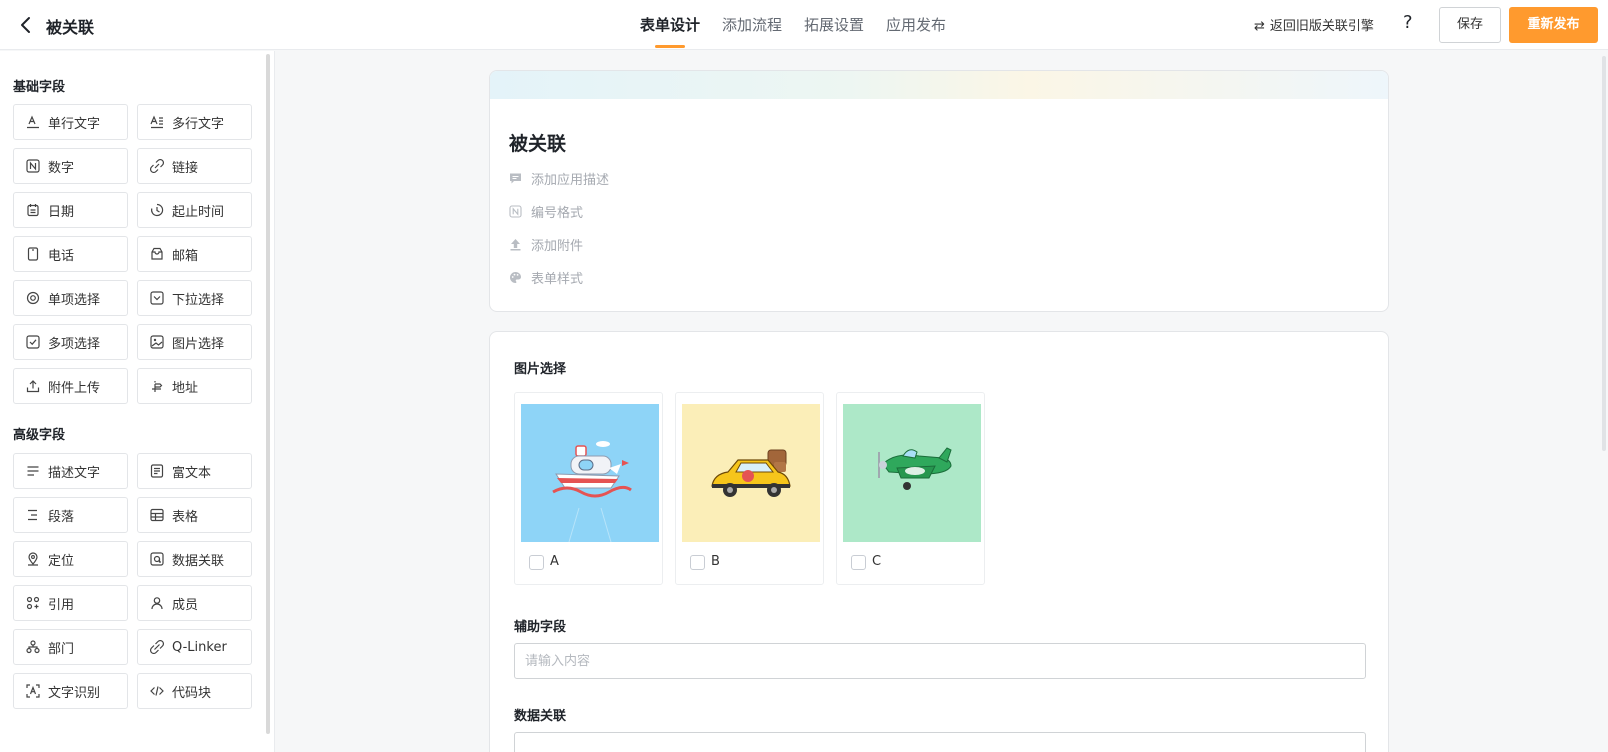 The height and width of the screenshot is (752, 1608). I want to click on field-time-range: 起止时间, so click(194, 210).